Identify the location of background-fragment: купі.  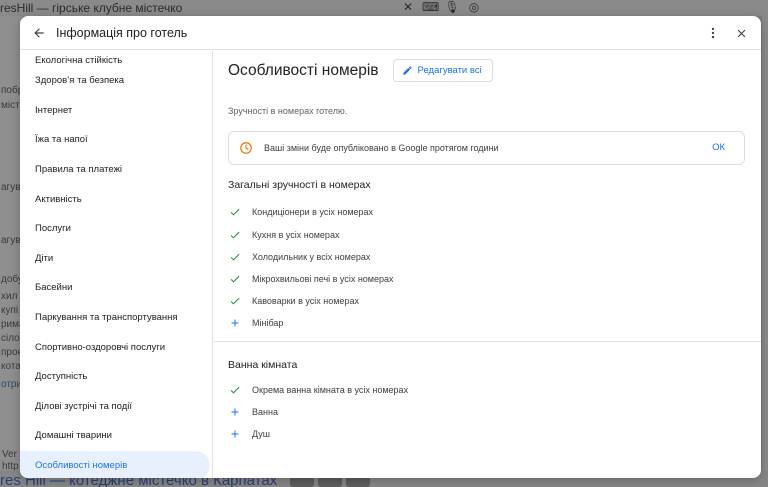
(10, 310).